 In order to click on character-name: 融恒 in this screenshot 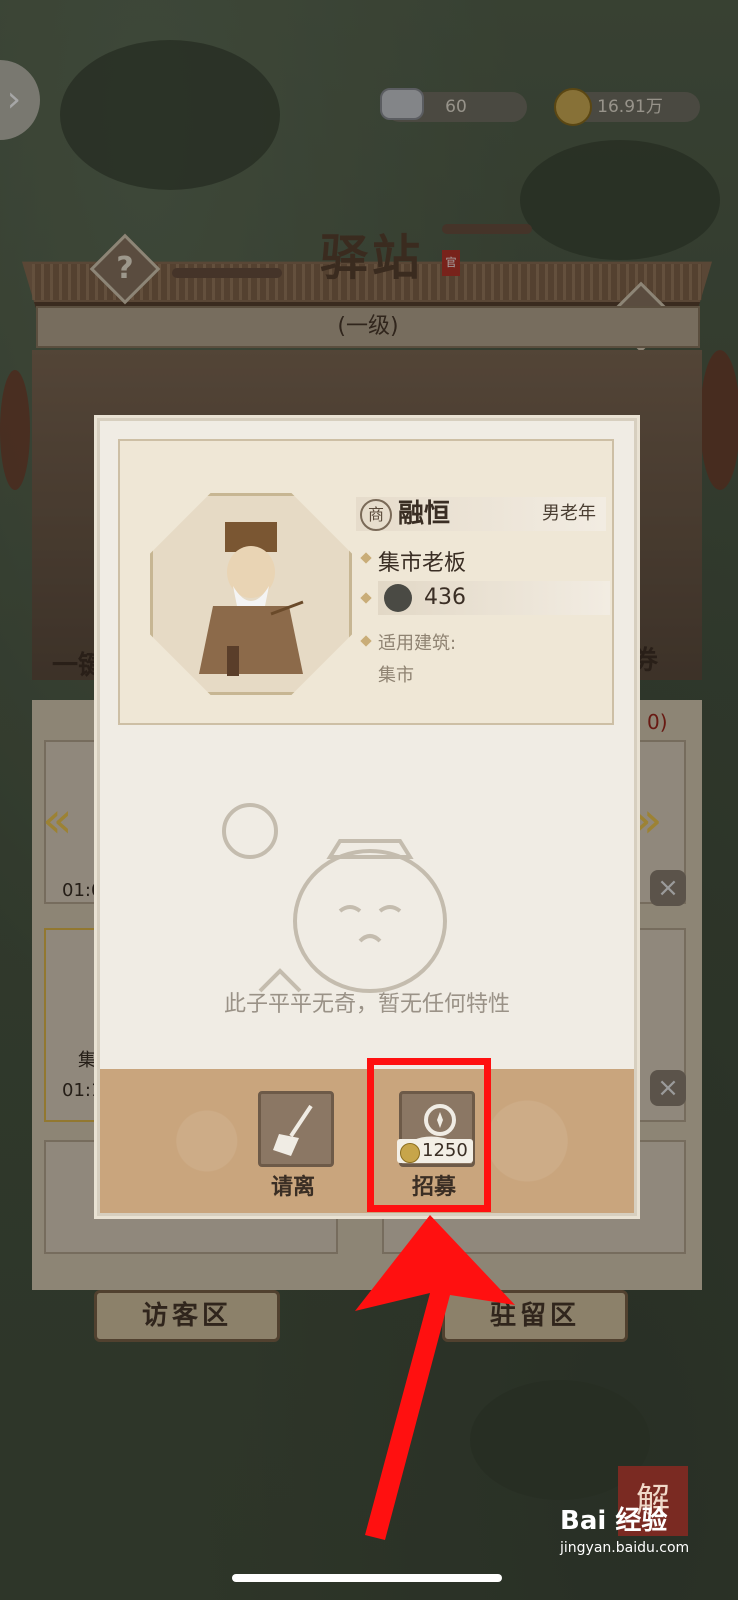, I will do `click(424, 514)`.